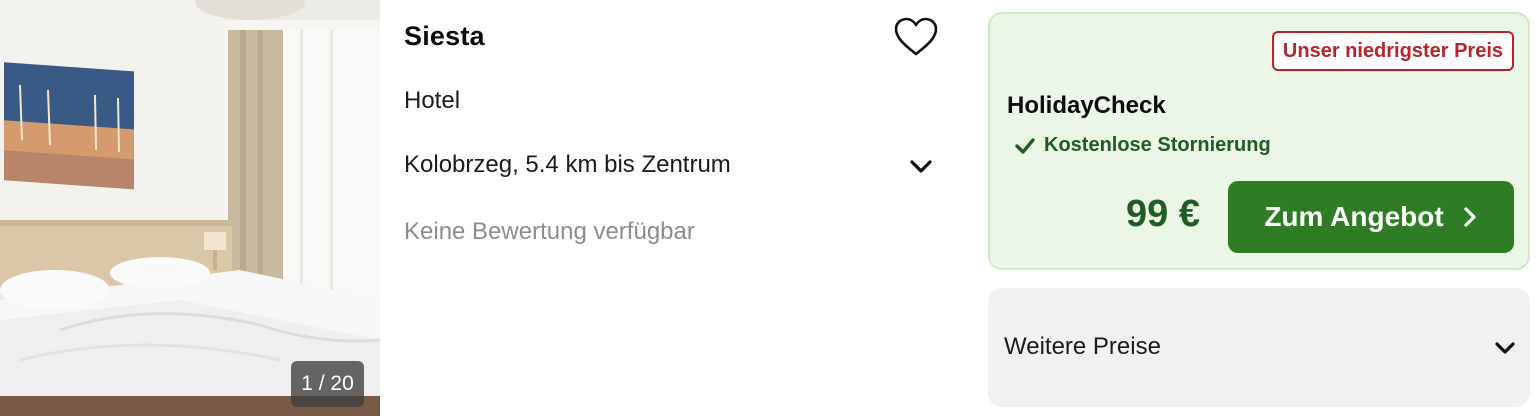 This screenshot has width=1538, height=416. I want to click on location-text: Kolobrzeg, 5.4 km bis Zentrum, so click(567, 164).